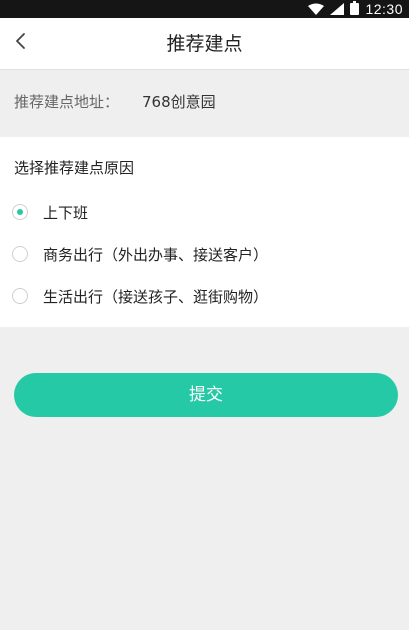 The height and width of the screenshot is (630, 409). What do you see at coordinates (204, 9) in the screenshot?
I see `status-bar: 12:30` at bounding box center [204, 9].